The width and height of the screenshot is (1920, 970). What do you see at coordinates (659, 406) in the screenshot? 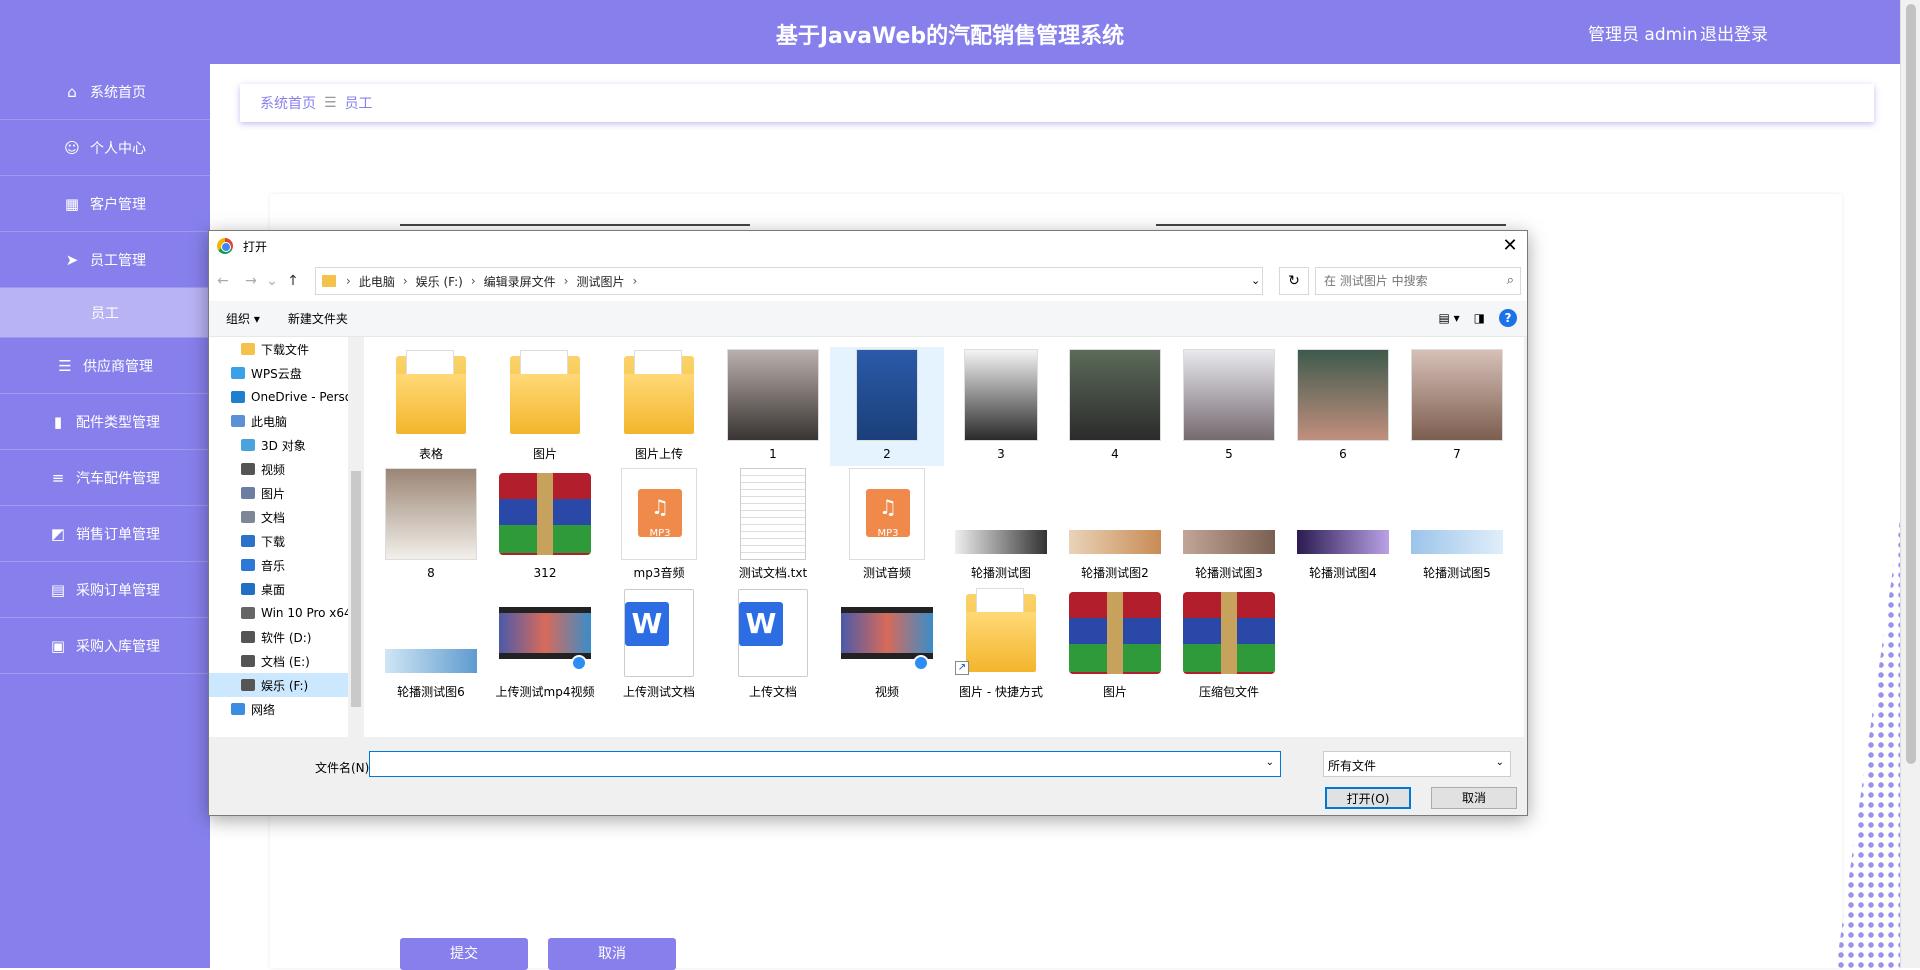
I see `file-item: 图片上传` at bounding box center [659, 406].